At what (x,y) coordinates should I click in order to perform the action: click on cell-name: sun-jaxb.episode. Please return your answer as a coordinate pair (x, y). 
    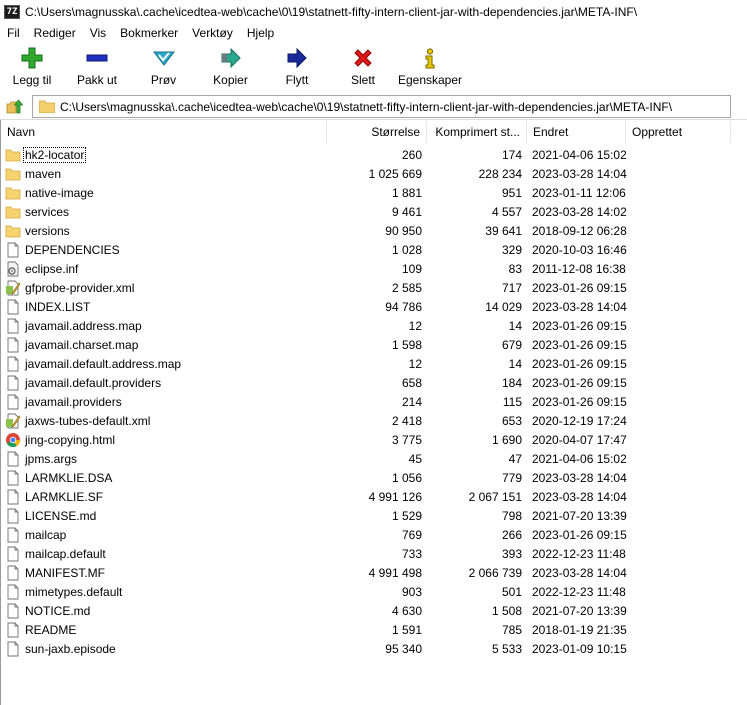
    Looking at the image, I should click on (164, 649).